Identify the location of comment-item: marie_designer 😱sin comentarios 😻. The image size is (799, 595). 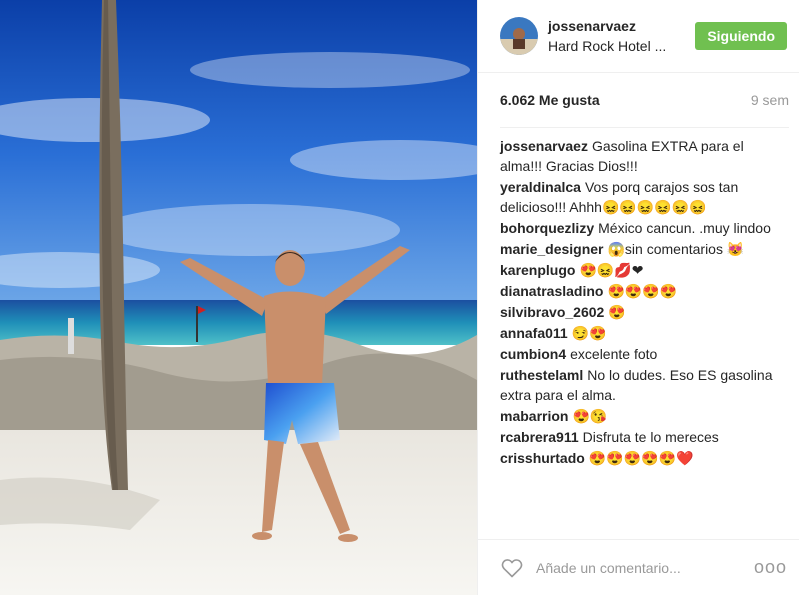
(643, 249).